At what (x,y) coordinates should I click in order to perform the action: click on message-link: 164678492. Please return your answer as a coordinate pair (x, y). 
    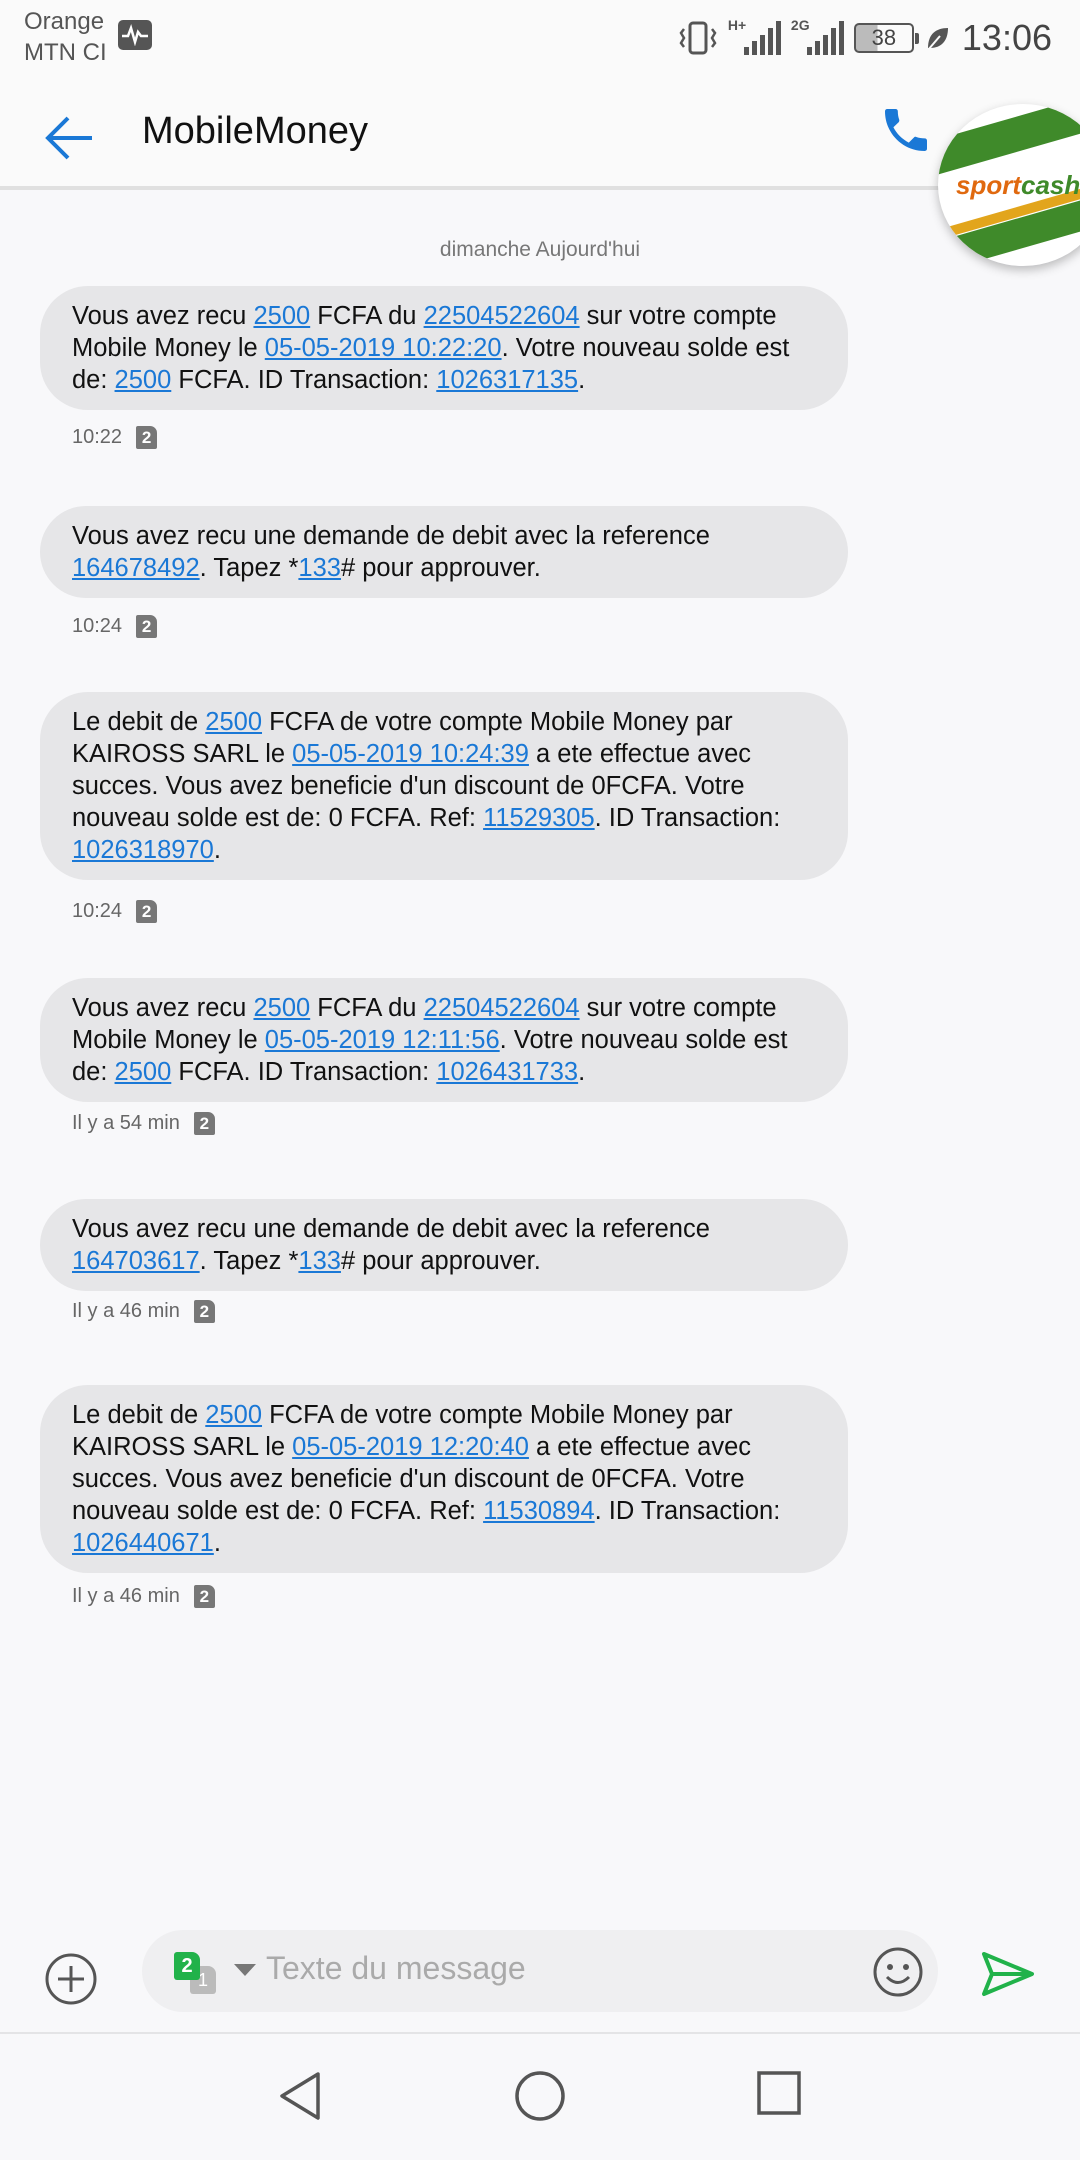
    Looking at the image, I should click on (136, 568).